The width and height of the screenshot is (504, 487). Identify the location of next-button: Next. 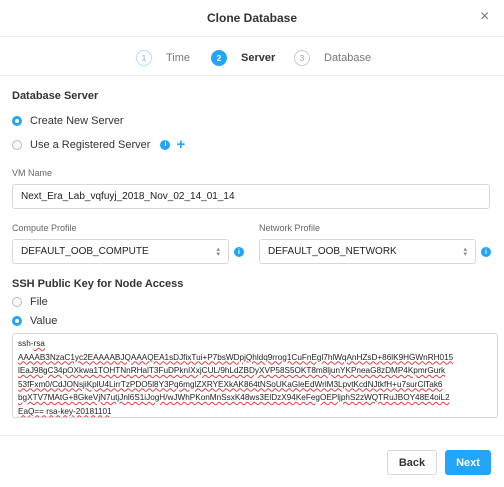
(468, 462).